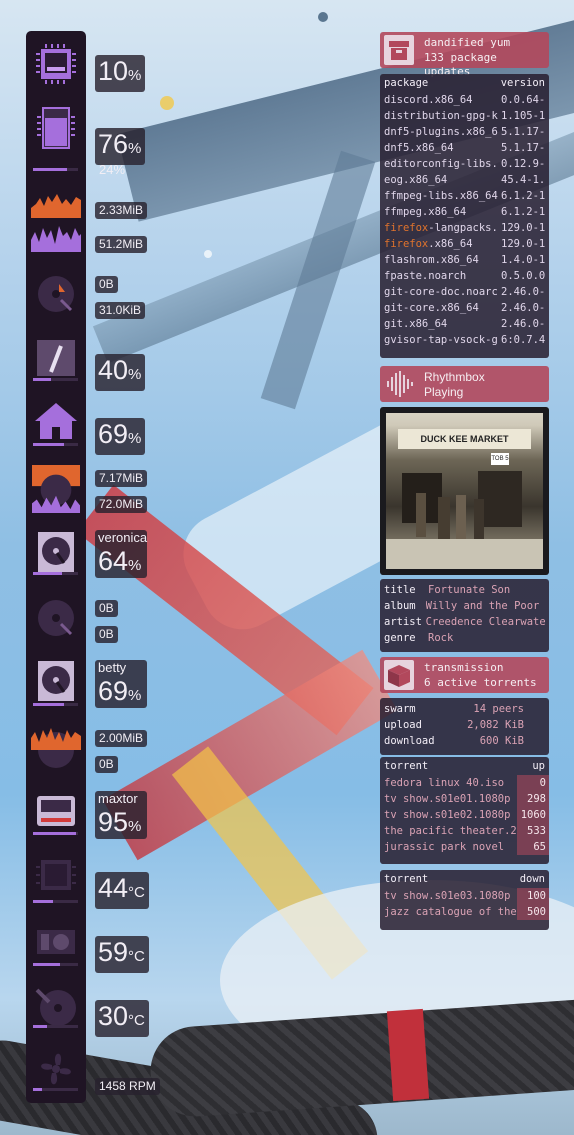 The width and height of the screenshot is (574, 1135). I want to click on track-info-row: title Fortunate Son, so click(464, 590).